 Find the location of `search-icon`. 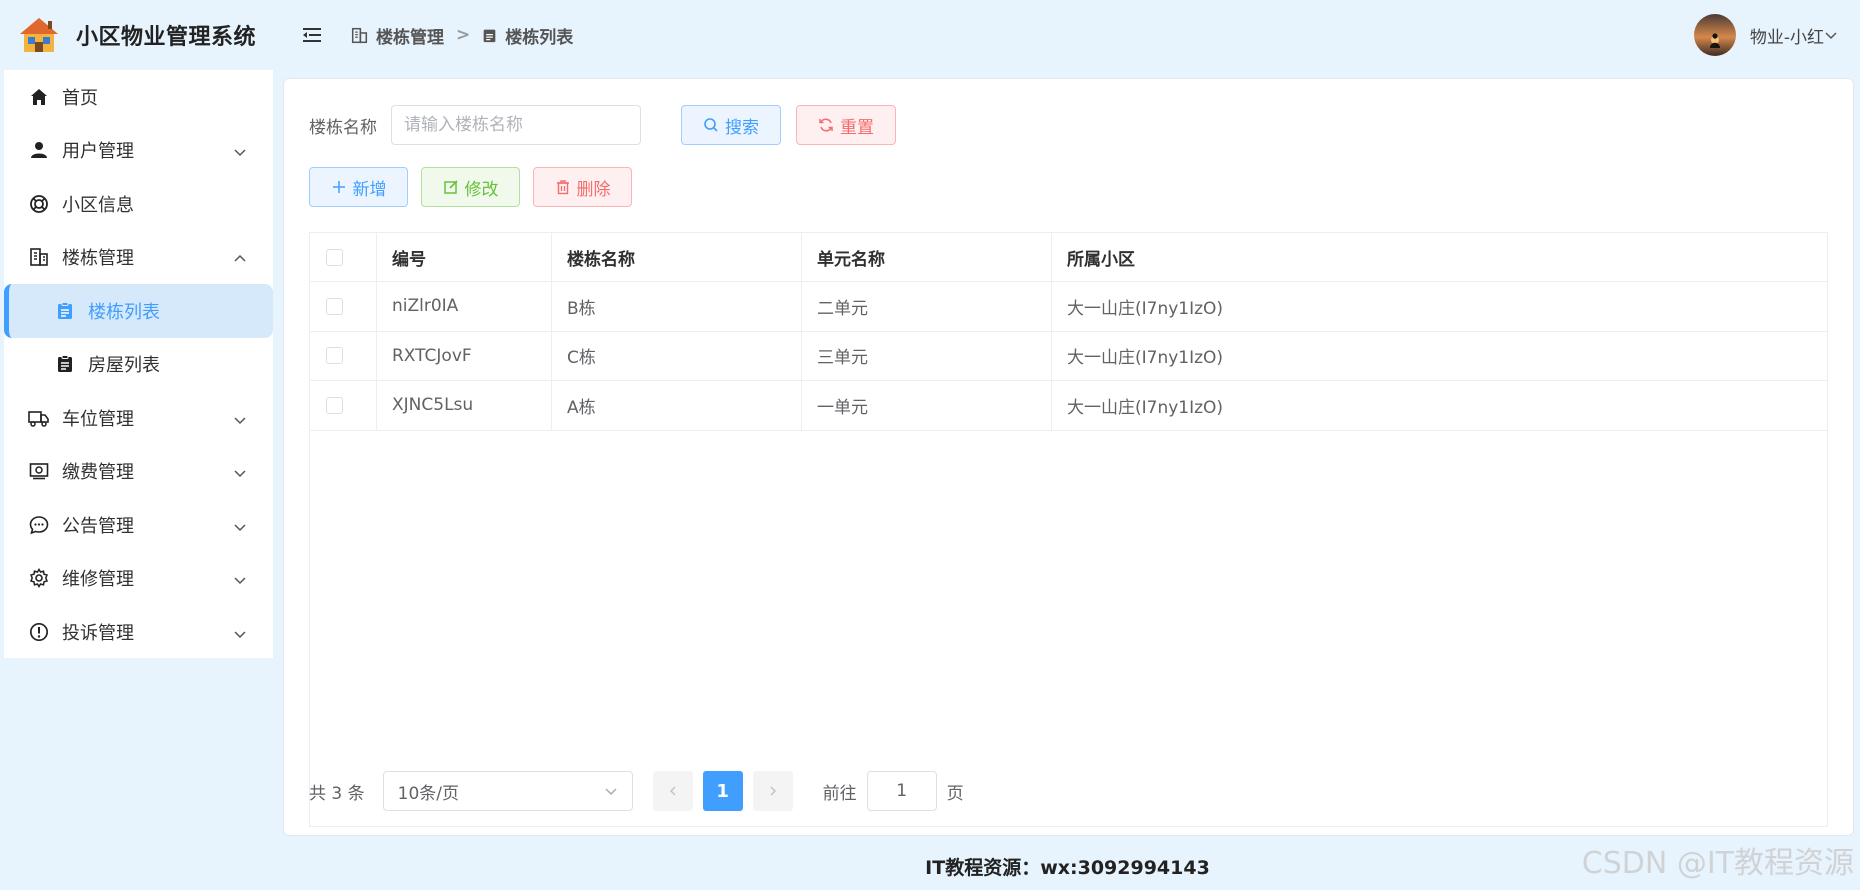

search-icon is located at coordinates (711, 125).